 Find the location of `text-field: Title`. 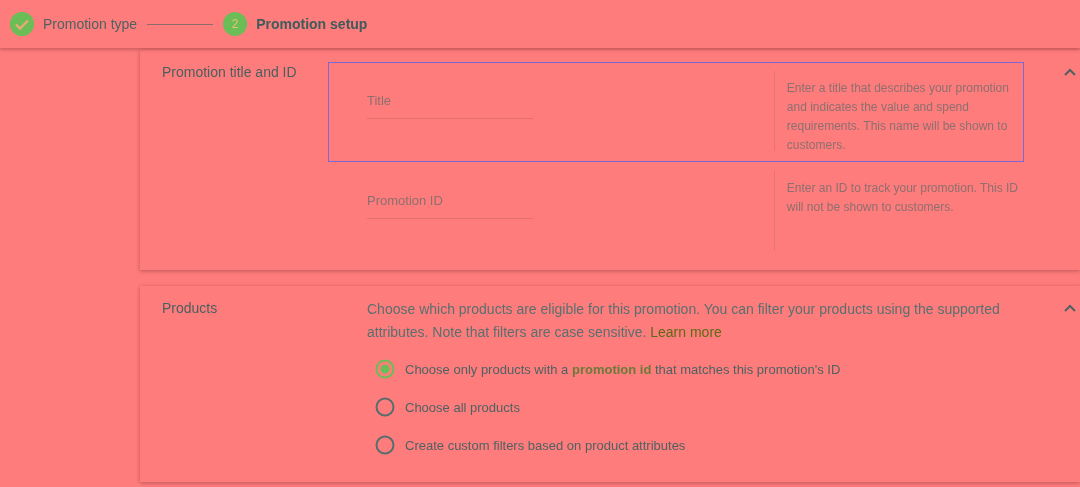

text-field: Title is located at coordinates (450, 102).